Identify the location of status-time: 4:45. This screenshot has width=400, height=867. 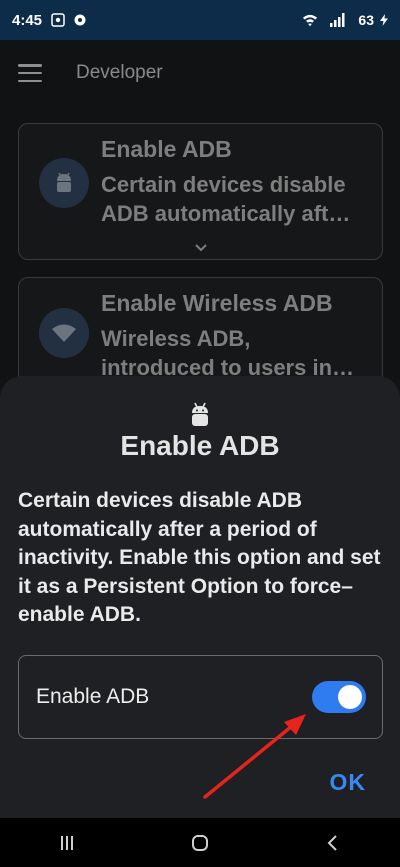
(27, 20).